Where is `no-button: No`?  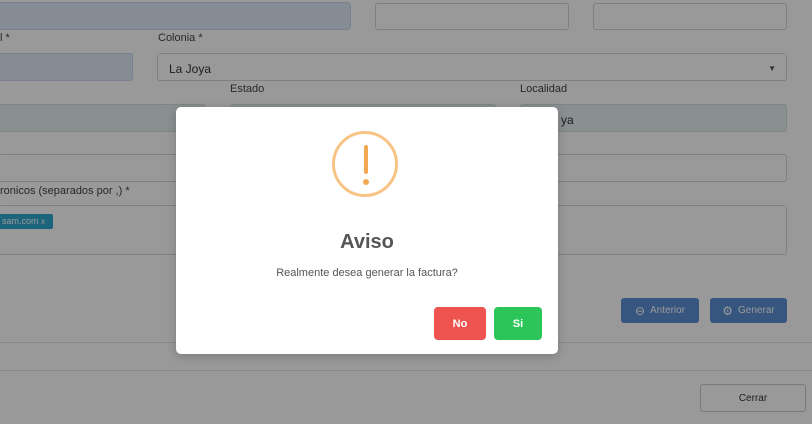 no-button: No is located at coordinates (460, 323).